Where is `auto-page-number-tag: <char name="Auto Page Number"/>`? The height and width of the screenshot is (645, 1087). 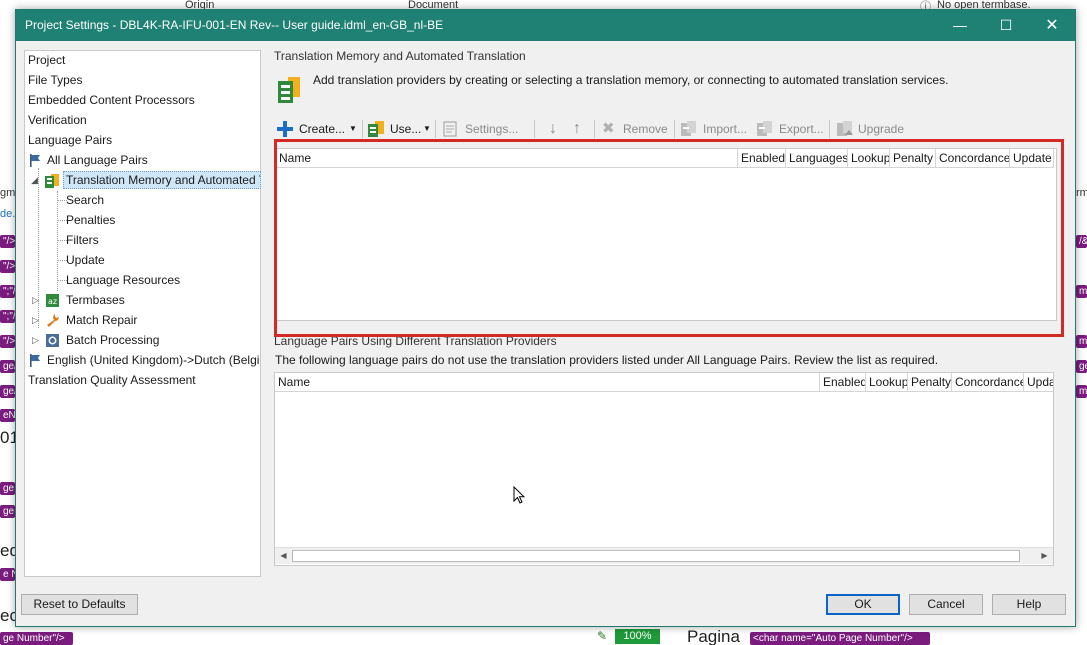
auto-page-number-tag: <char name="Auto Page Number"/> is located at coordinates (840, 638).